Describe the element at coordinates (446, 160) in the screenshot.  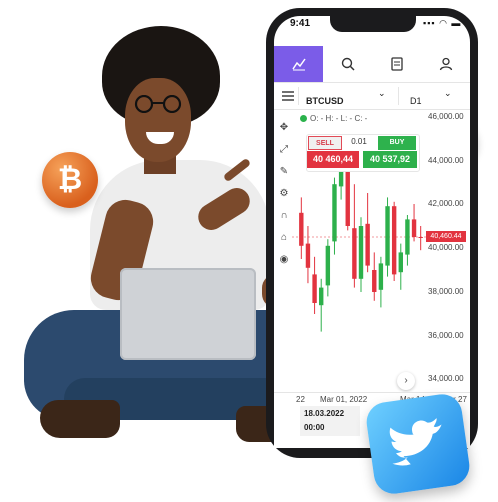
I see `price-axis-label: 44,000.00` at that location.